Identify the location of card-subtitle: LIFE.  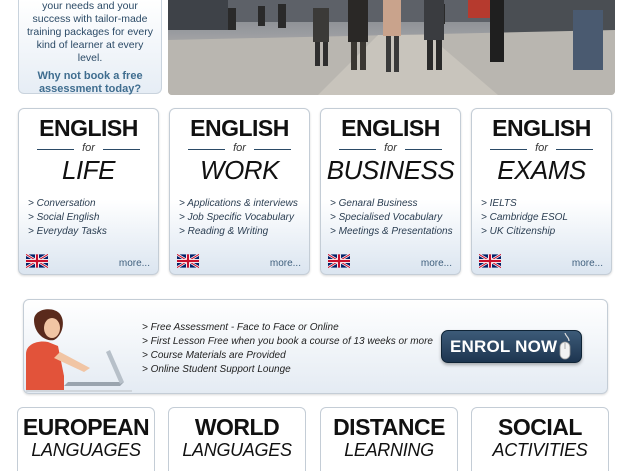
(88, 170).